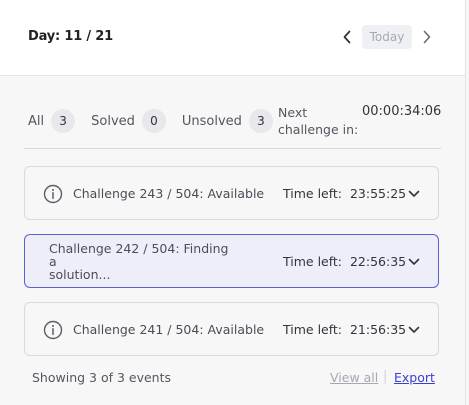  I want to click on chevron-right-icon, so click(427, 37).